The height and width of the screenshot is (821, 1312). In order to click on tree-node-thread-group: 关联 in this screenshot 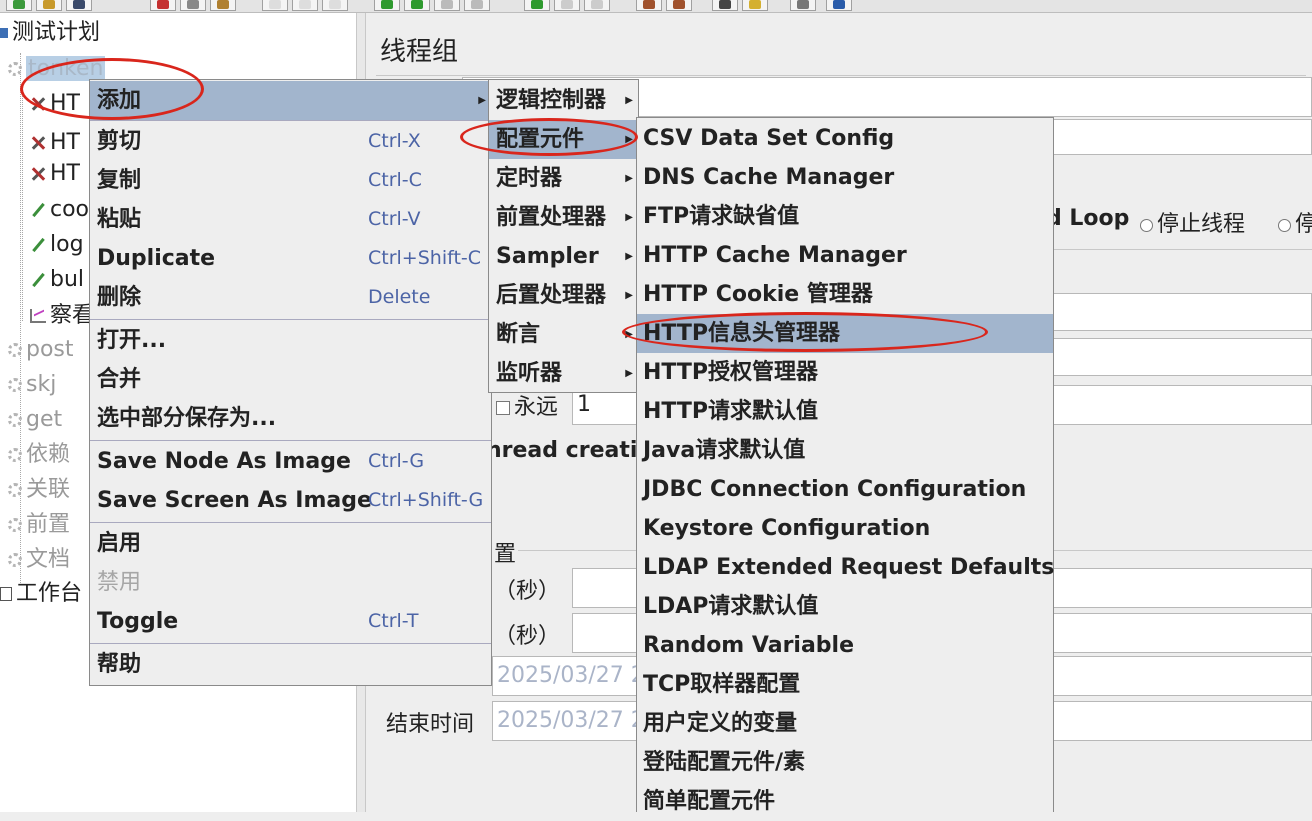, I will do `click(39, 490)`.